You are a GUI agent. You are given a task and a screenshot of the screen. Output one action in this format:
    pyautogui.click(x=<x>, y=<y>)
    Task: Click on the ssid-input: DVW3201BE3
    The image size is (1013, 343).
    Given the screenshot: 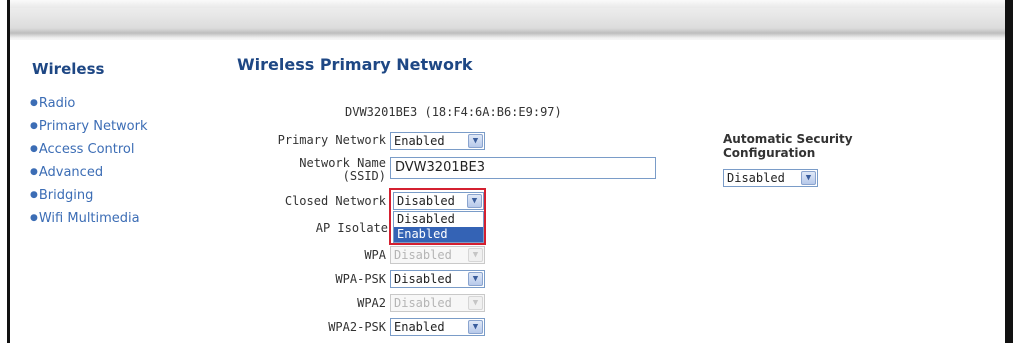 What is the action you would take?
    pyautogui.click(x=523, y=168)
    